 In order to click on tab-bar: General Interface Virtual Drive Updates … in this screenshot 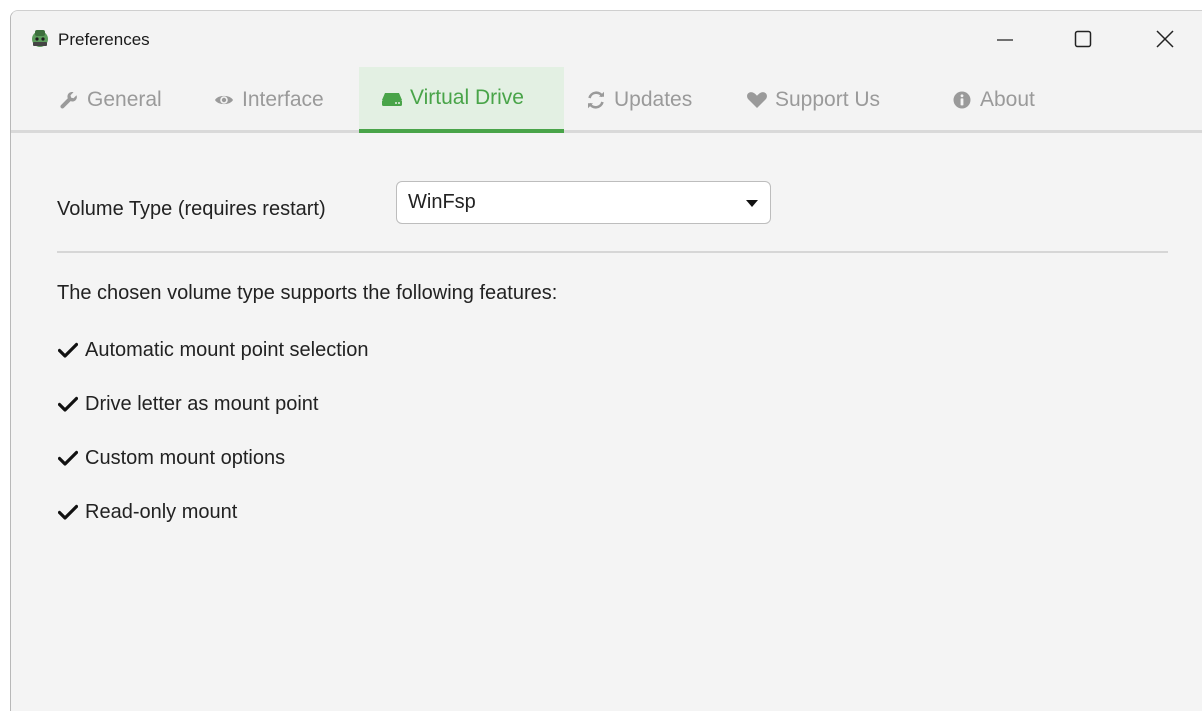, I will do `click(606, 100)`.